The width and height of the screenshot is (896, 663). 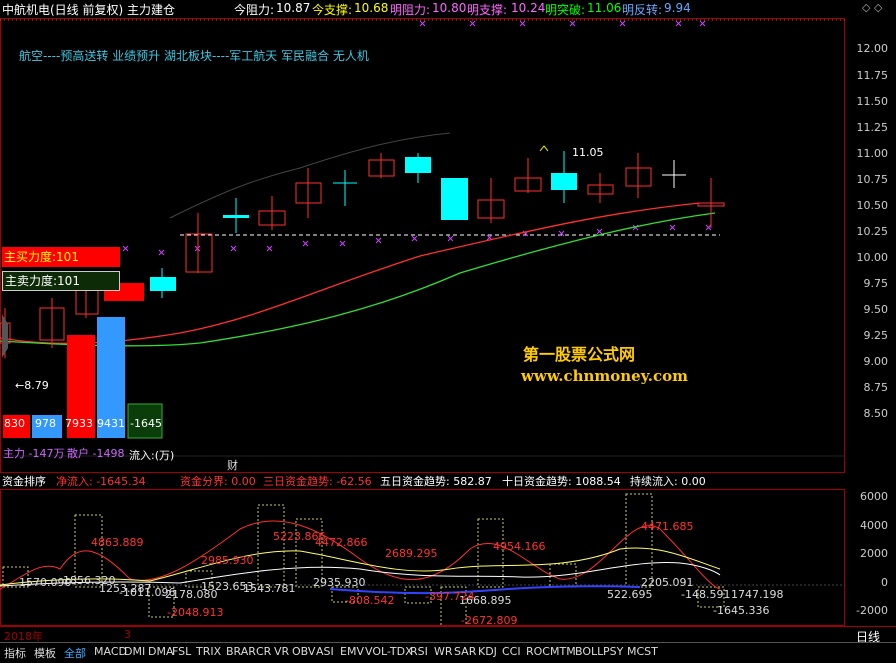 I want to click on price-tick: 11.50, so click(x=872, y=101).